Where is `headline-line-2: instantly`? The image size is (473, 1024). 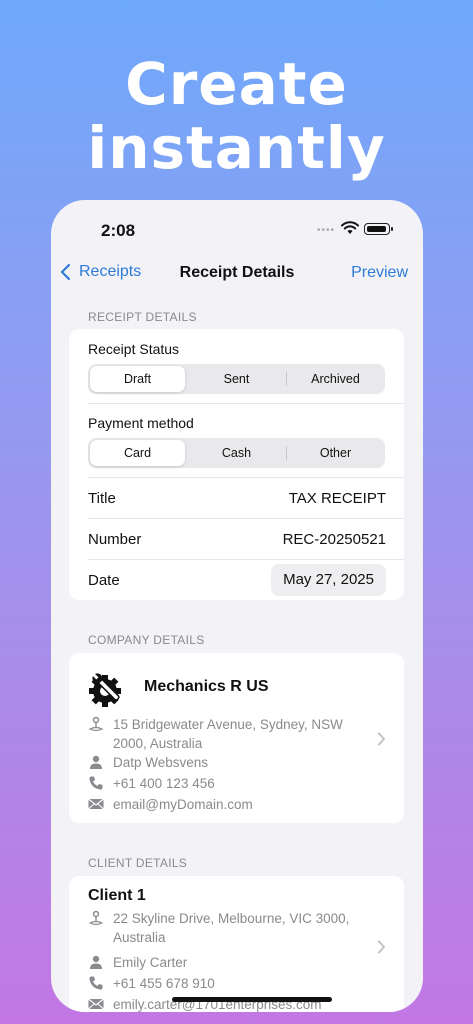 headline-line-2: instantly is located at coordinates (236, 148).